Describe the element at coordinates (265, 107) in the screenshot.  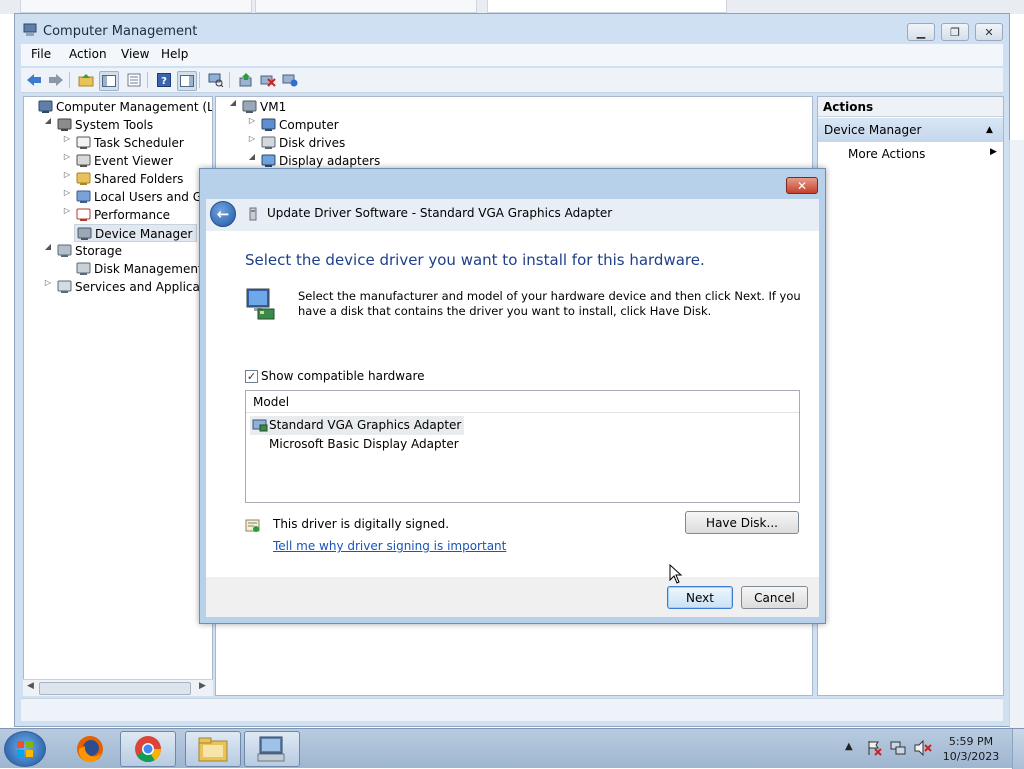
I see `device-tree-item: VM1` at that location.